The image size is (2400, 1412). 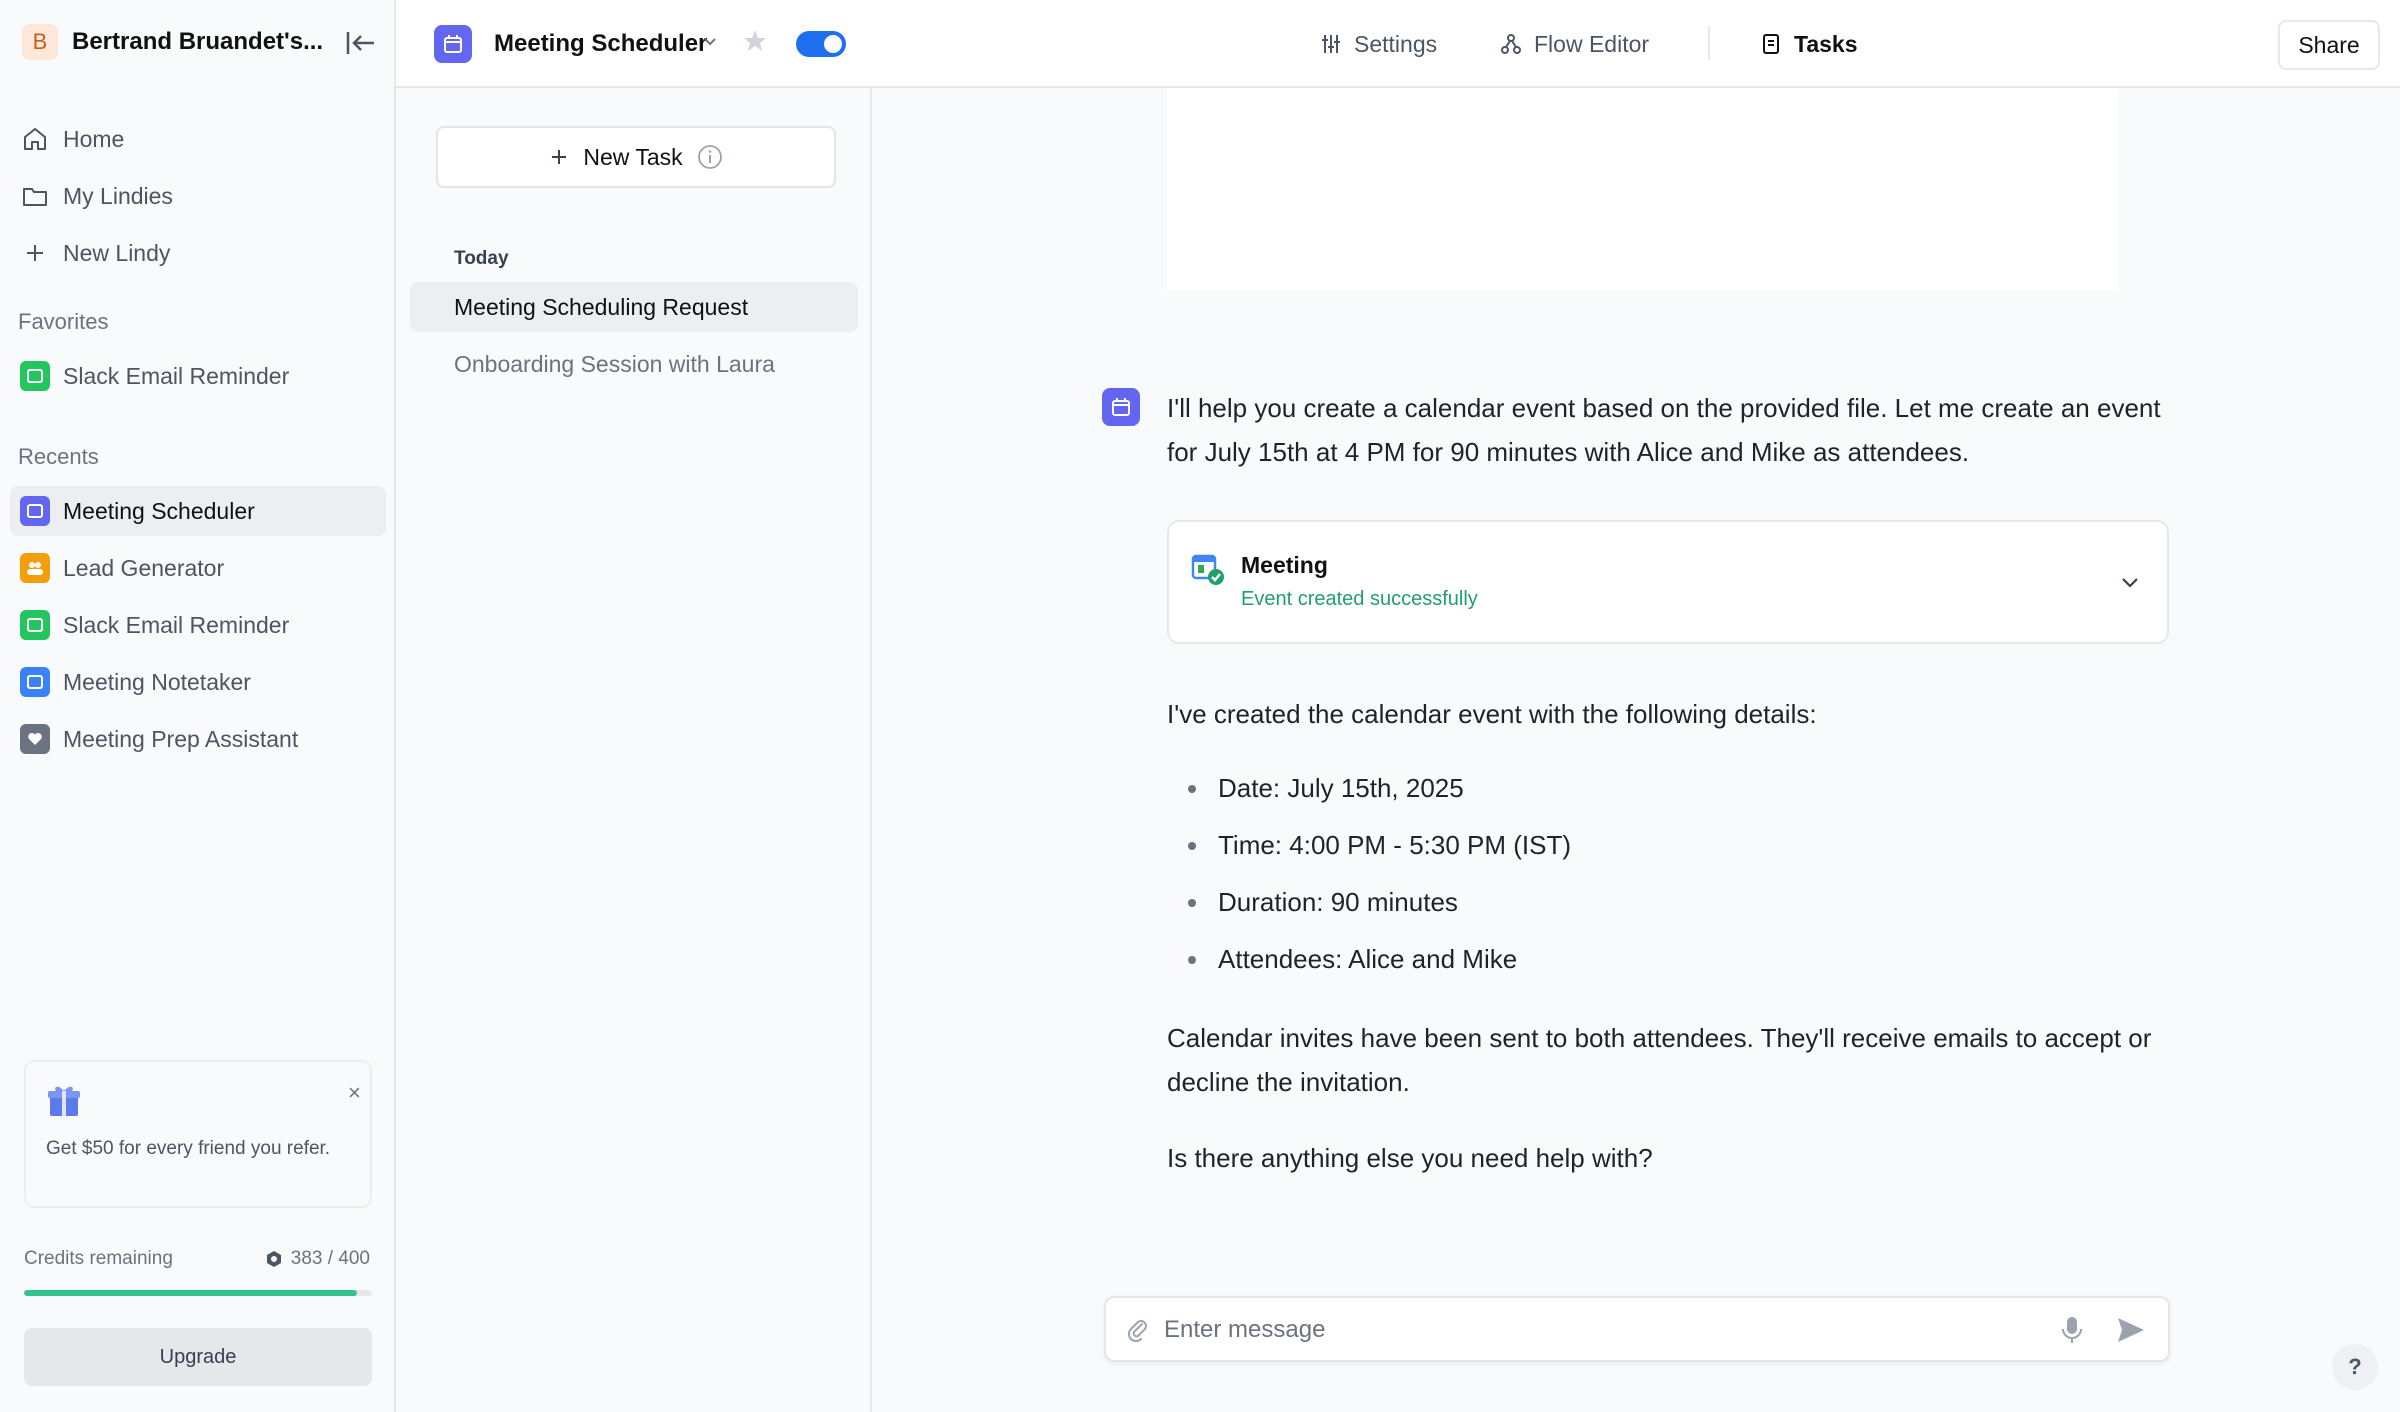 What do you see at coordinates (191, 1293) in the screenshot?
I see `credits-progress-fill` at bounding box center [191, 1293].